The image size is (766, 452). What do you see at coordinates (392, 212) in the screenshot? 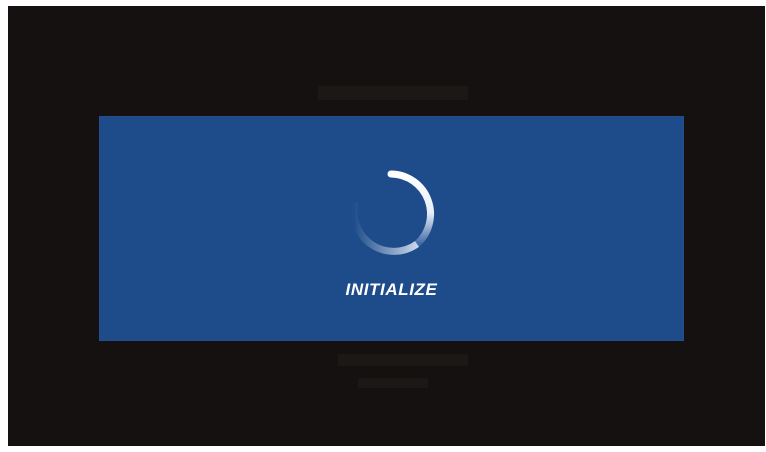
I see `loading-spinner-icon` at bounding box center [392, 212].